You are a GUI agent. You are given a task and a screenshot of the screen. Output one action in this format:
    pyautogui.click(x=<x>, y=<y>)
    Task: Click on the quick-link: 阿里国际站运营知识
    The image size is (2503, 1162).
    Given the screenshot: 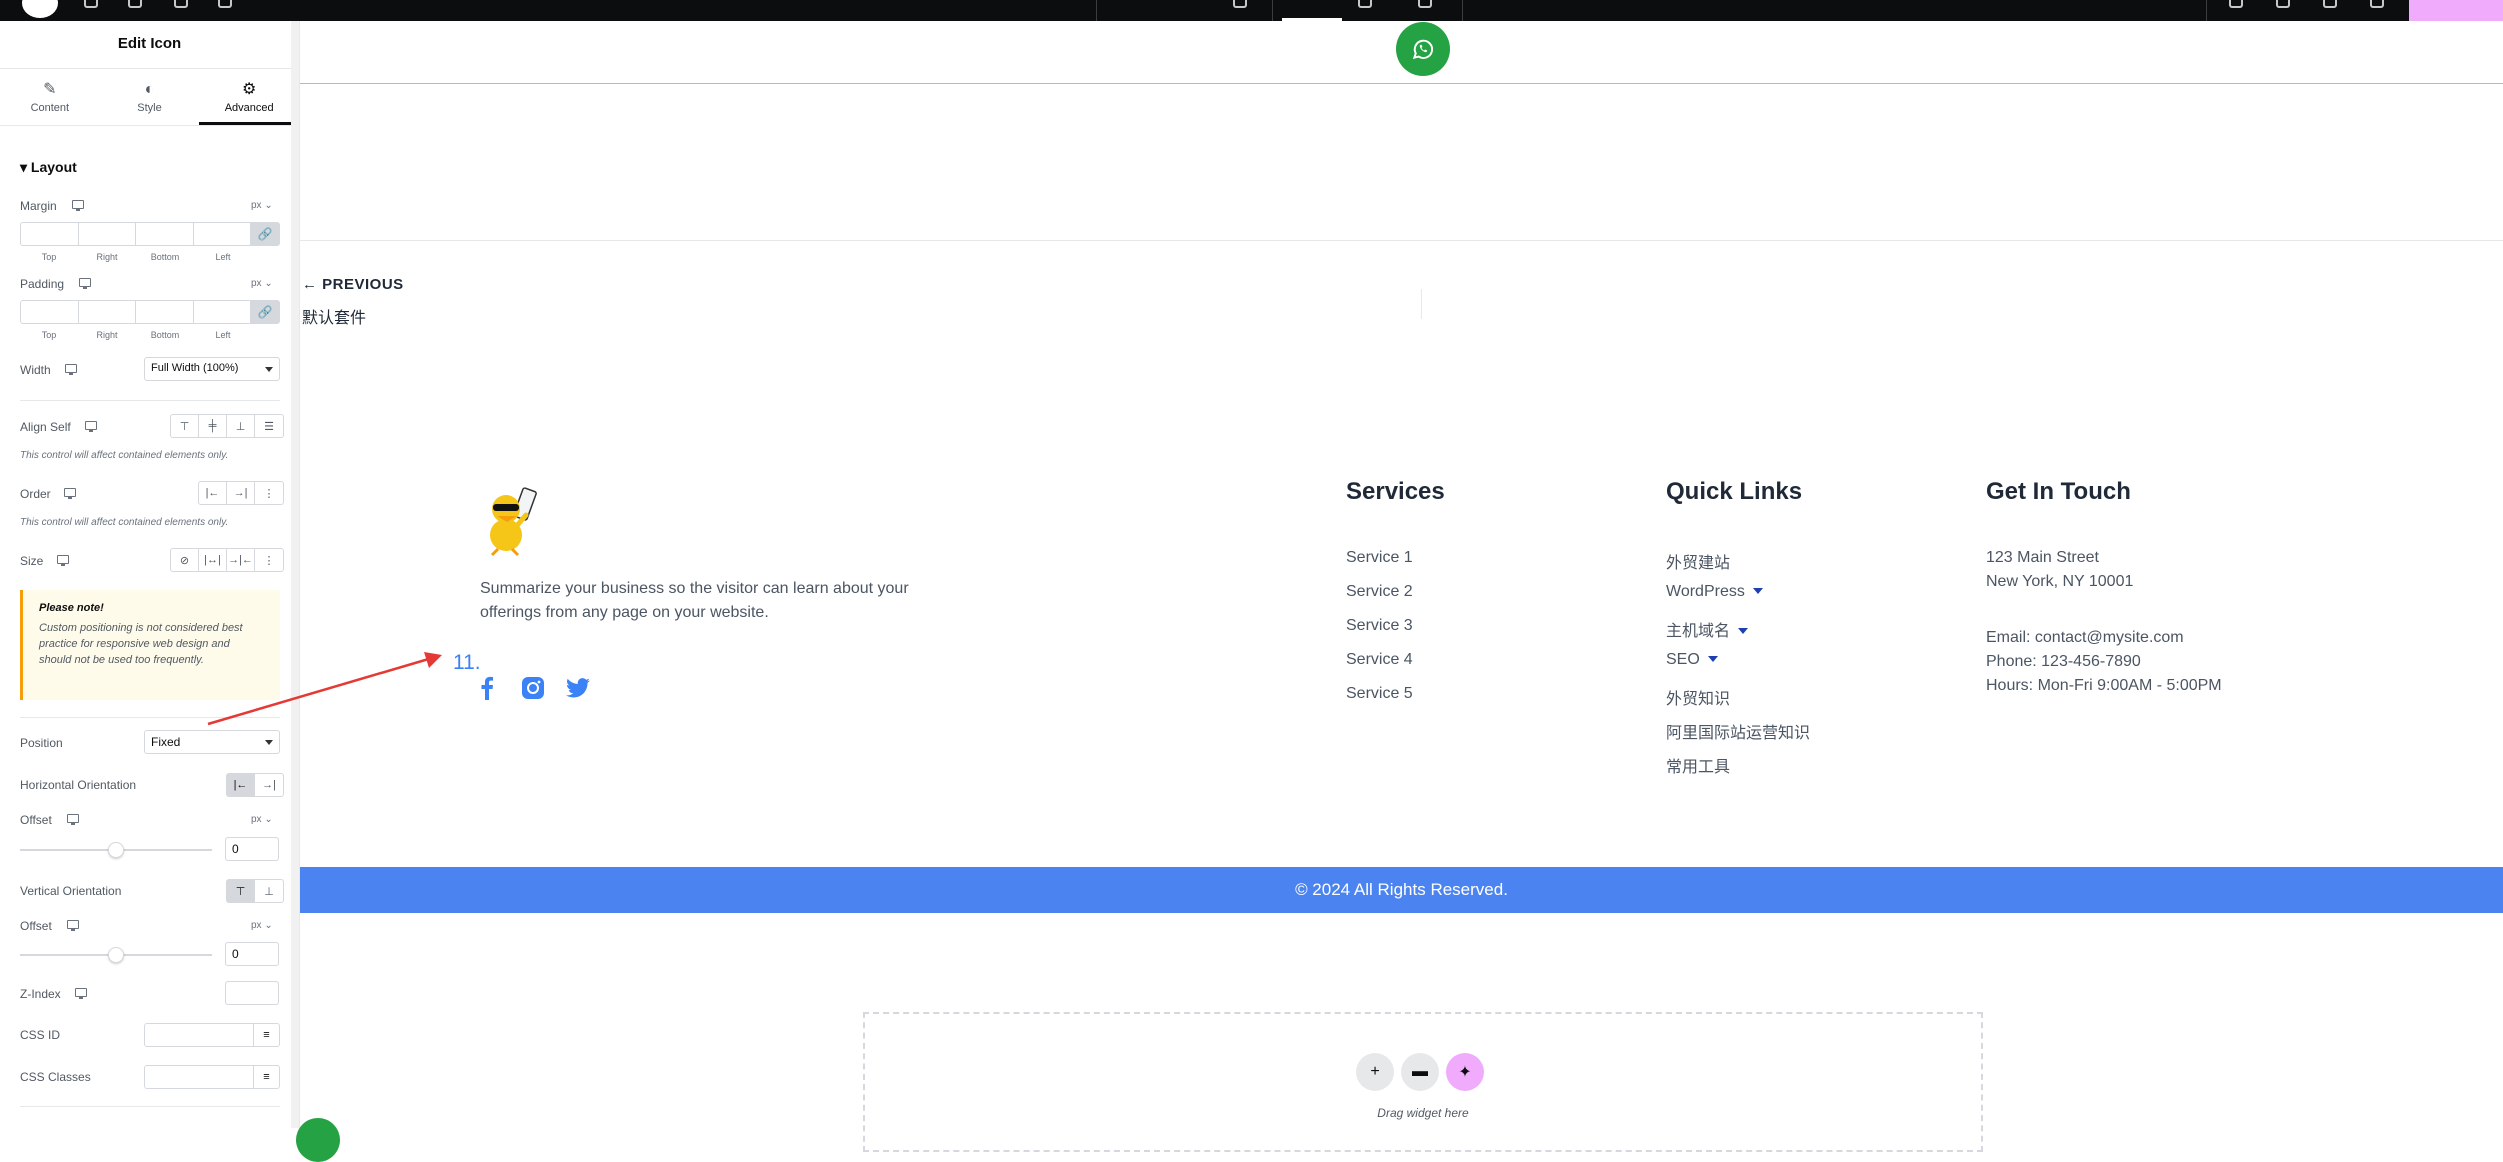 What is the action you would take?
    pyautogui.click(x=1738, y=731)
    